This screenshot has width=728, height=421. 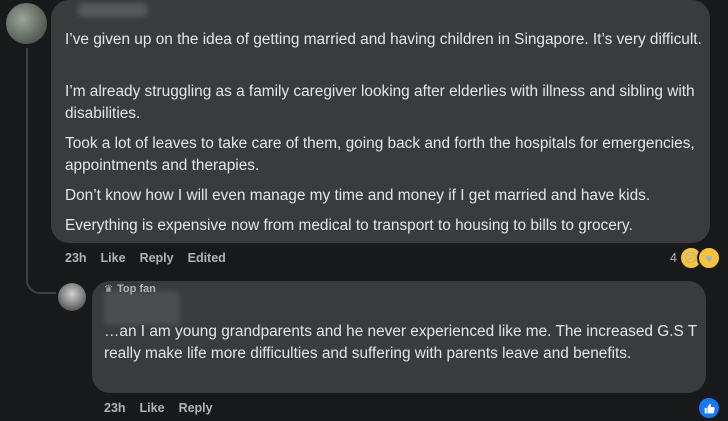 I want to click on top-fan-label: Top fan, so click(x=136, y=289).